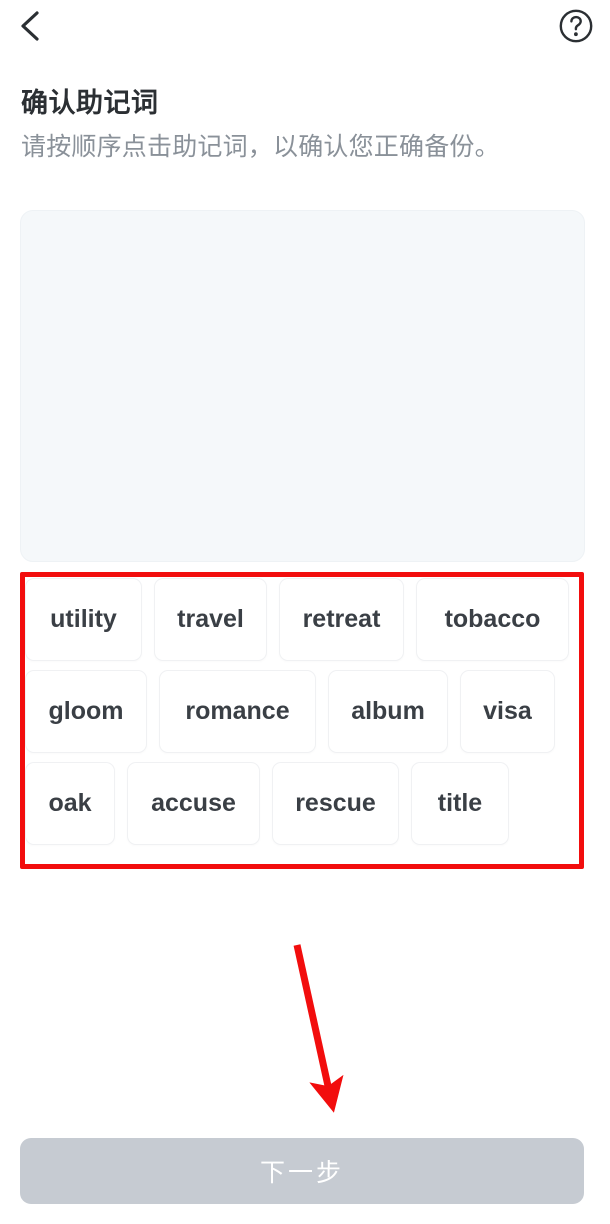  I want to click on word-chip-romance: romance, so click(237, 711).